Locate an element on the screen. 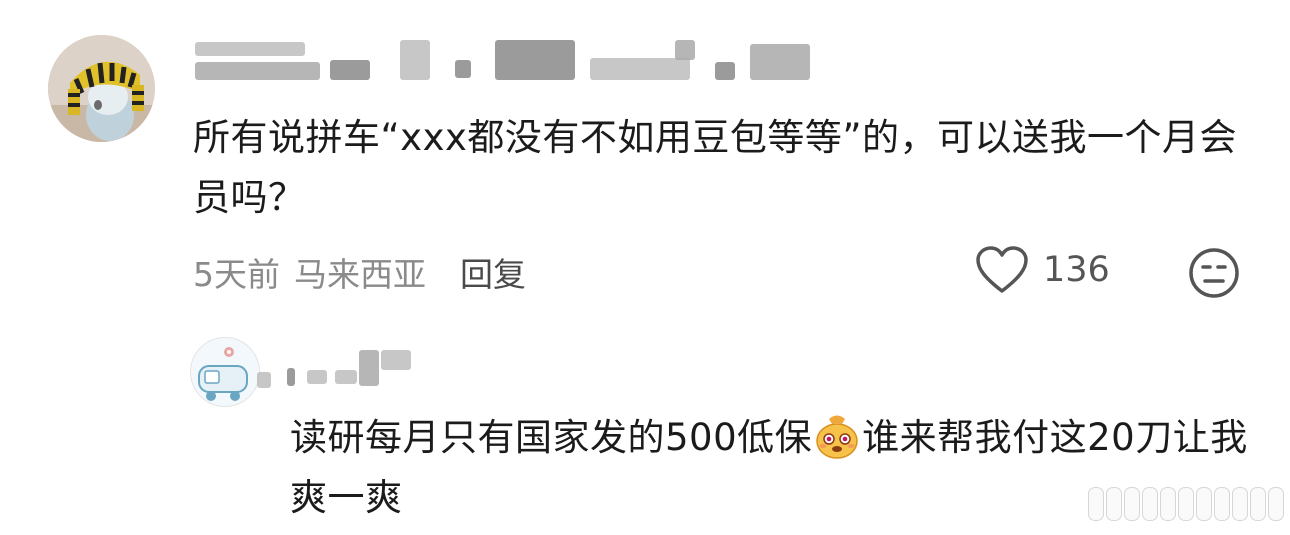 The width and height of the screenshot is (1290, 535). comment-time: 5天前 is located at coordinates (236, 274).